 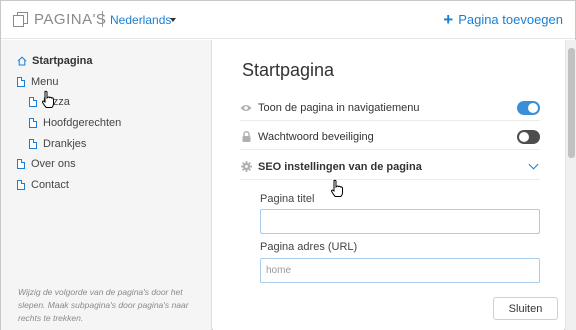 I want to click on sidebar-item-hoofdgerechten: Hoofdgerechten, so click(x=75, y=123).